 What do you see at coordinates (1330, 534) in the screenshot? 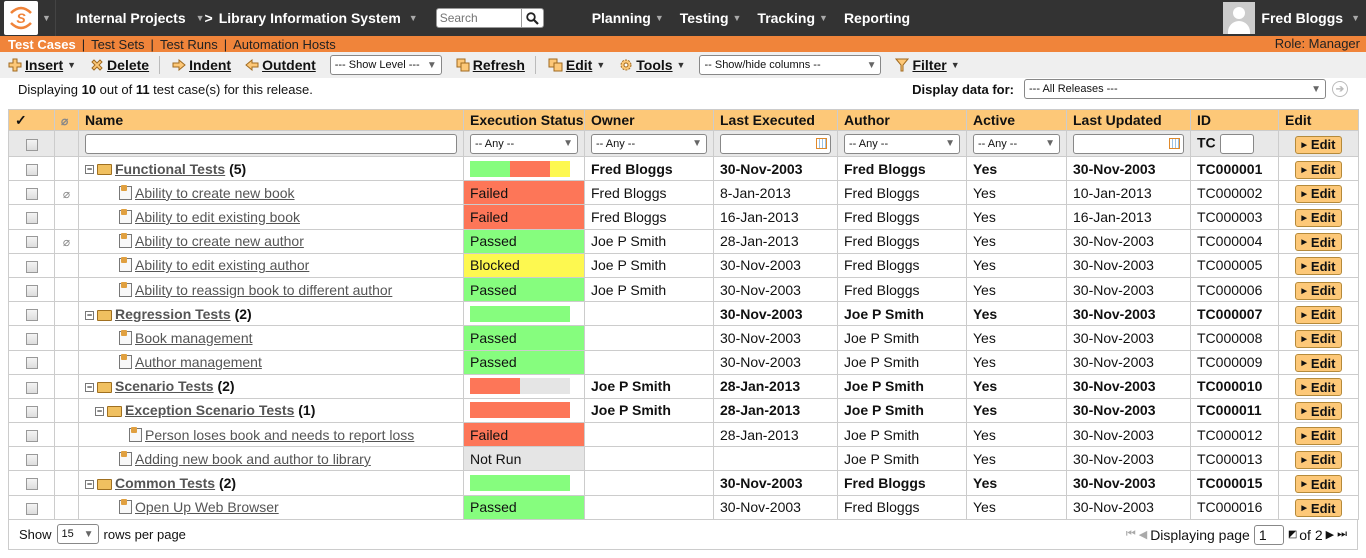
I see `next-page-icon: ▶` at bounding box center [1330, 534].